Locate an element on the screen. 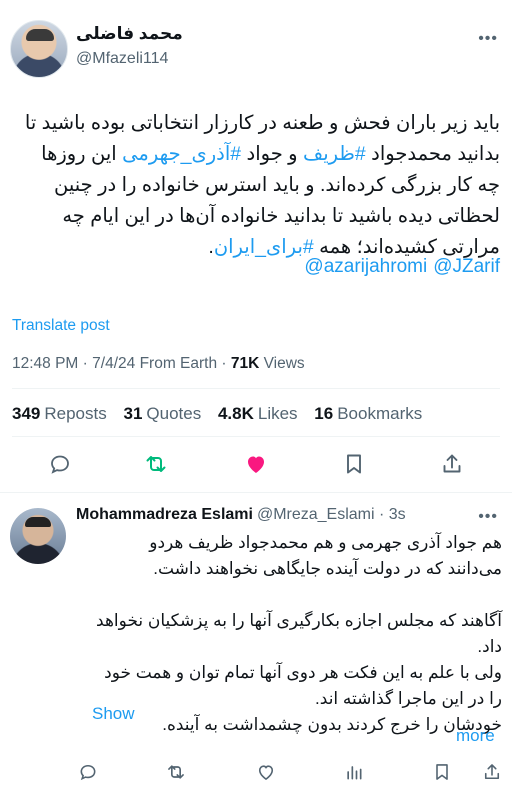  reply-line is located at coordinates (288, 595).